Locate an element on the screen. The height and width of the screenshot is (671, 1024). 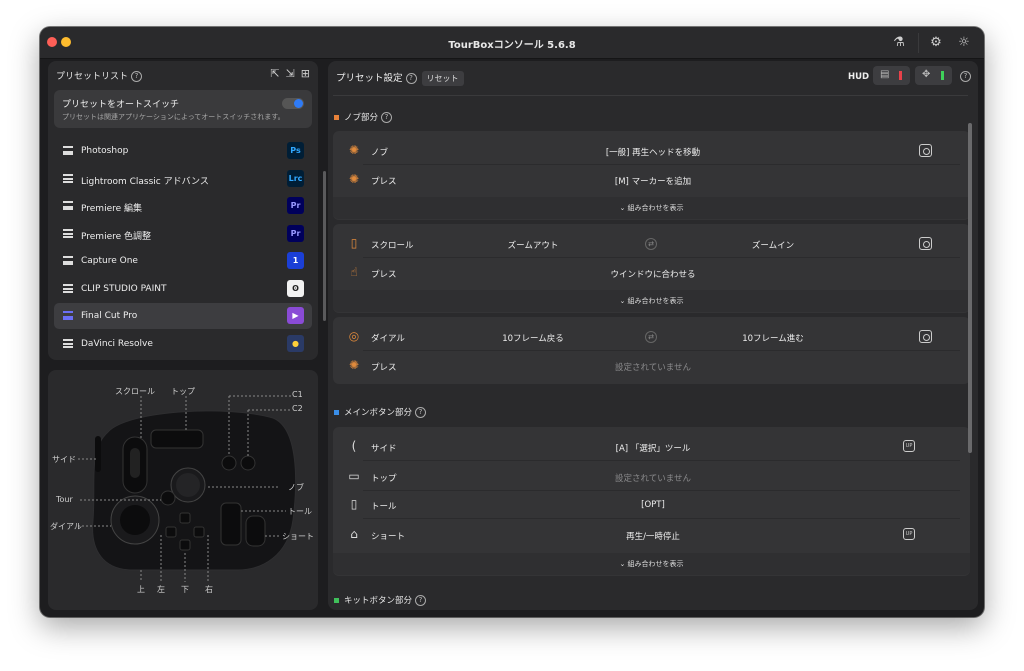
preset-list-scrollbar is located at coordinates (324, 246).